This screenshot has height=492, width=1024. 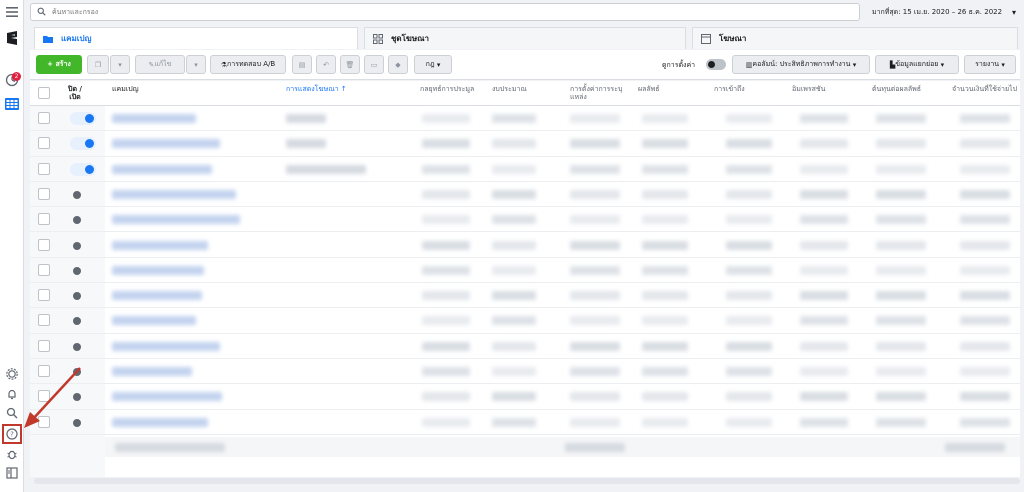 What do you see at coordinates (917, 64) in the screenshot?
I see `breakdown-dropdown: ▙ ข้อมูลแยกย่อย ▾` at bounding box center [917, 64].